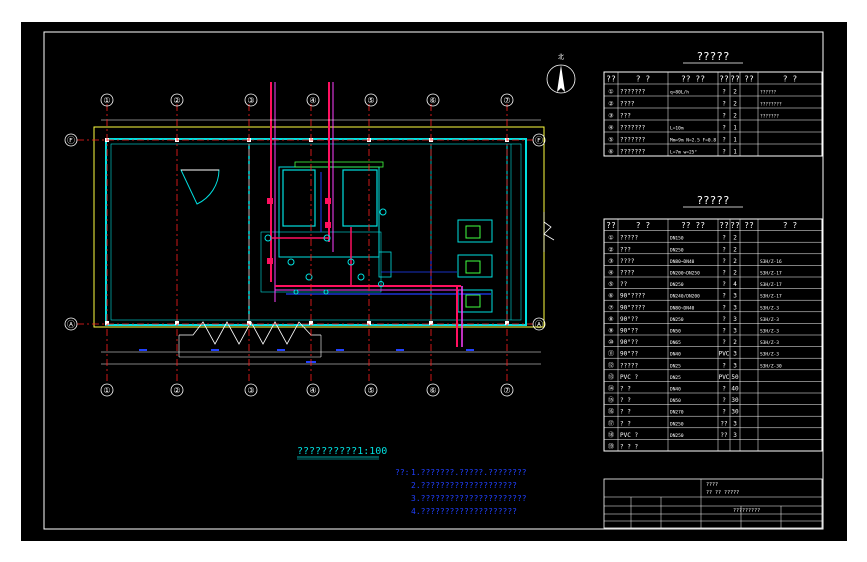 Image resolution: width=867 pixels, height=562 pixels. What do you see at coordinates (432, 100) in the screenshot?
I see `axis-number: ⑥` at bounding box center [432, 100].